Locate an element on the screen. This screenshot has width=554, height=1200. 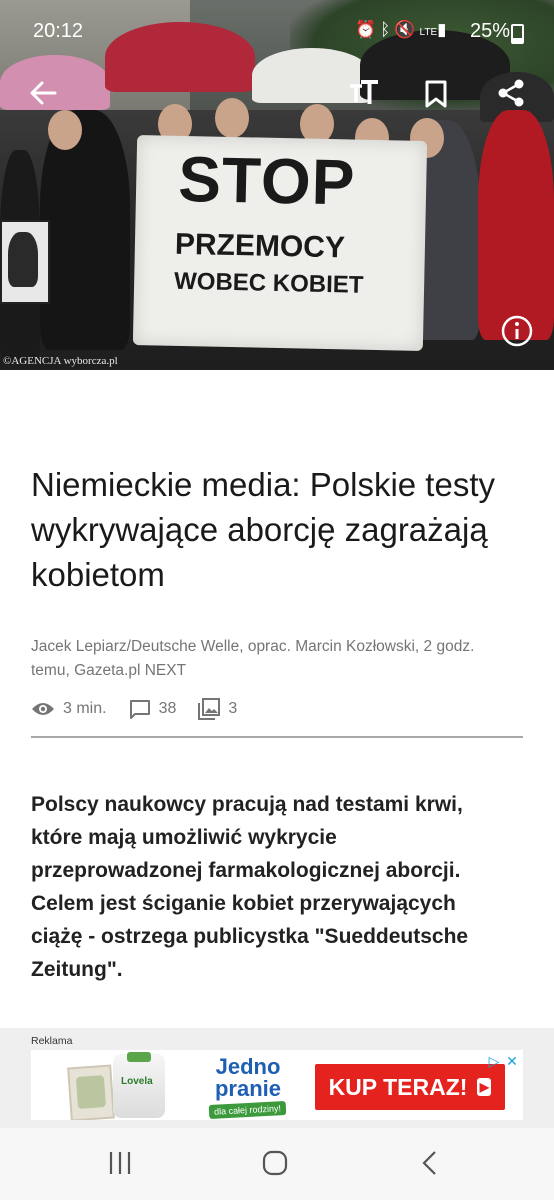
status-icons: ⏰ᛒ🔇LTE▮ is located at coordinates (403, 30).